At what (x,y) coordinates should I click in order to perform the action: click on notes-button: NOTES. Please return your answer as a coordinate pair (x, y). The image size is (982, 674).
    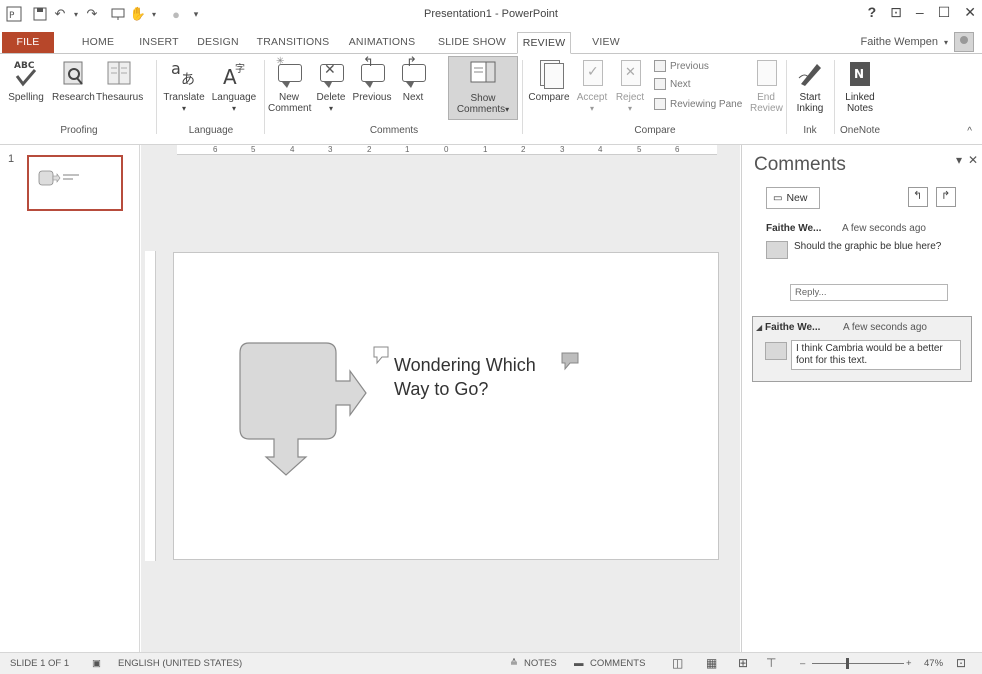
    Looking at the image, I should click on (540, 663).